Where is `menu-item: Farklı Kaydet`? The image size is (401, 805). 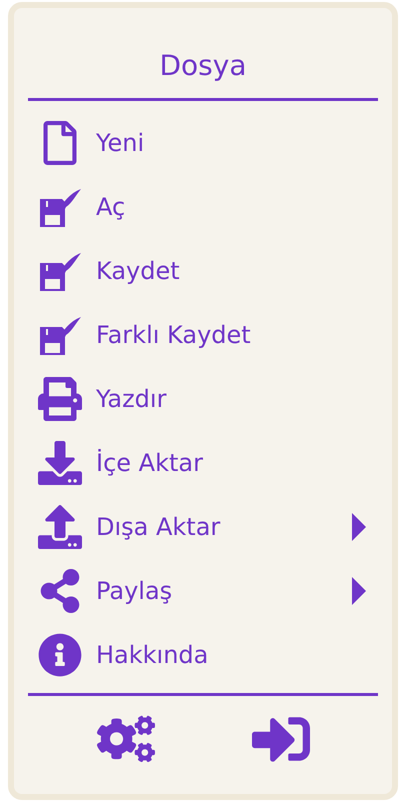 menu-item: Farklı Kaydet is located at coordinates (203, 335).